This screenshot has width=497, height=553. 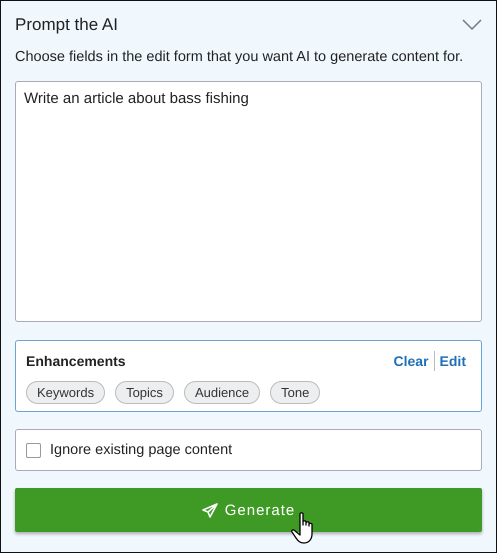 What do you see at coordinates (66, 392) in the screenshot?
I see `tag-chip: Keywords` at bounding box center [66, 392].